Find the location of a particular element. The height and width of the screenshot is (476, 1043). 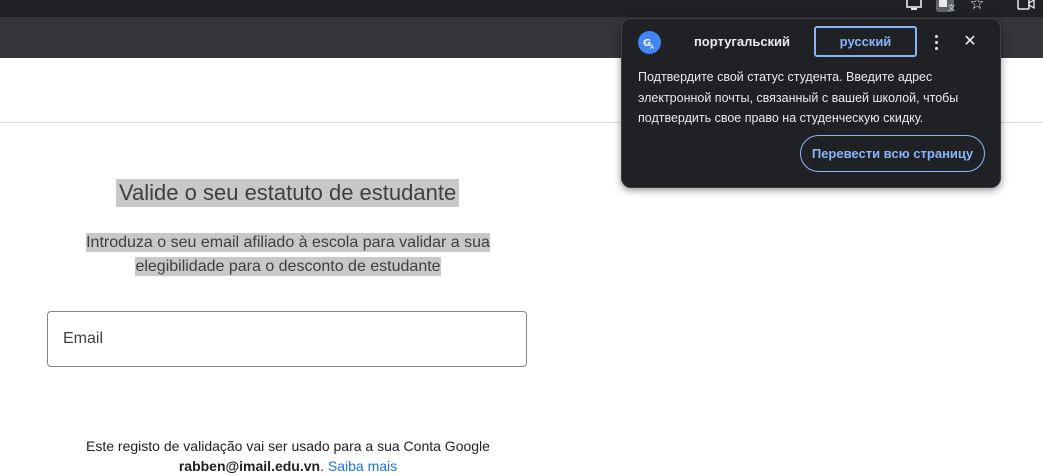

video-icon is located at coordinates (1026, 6).